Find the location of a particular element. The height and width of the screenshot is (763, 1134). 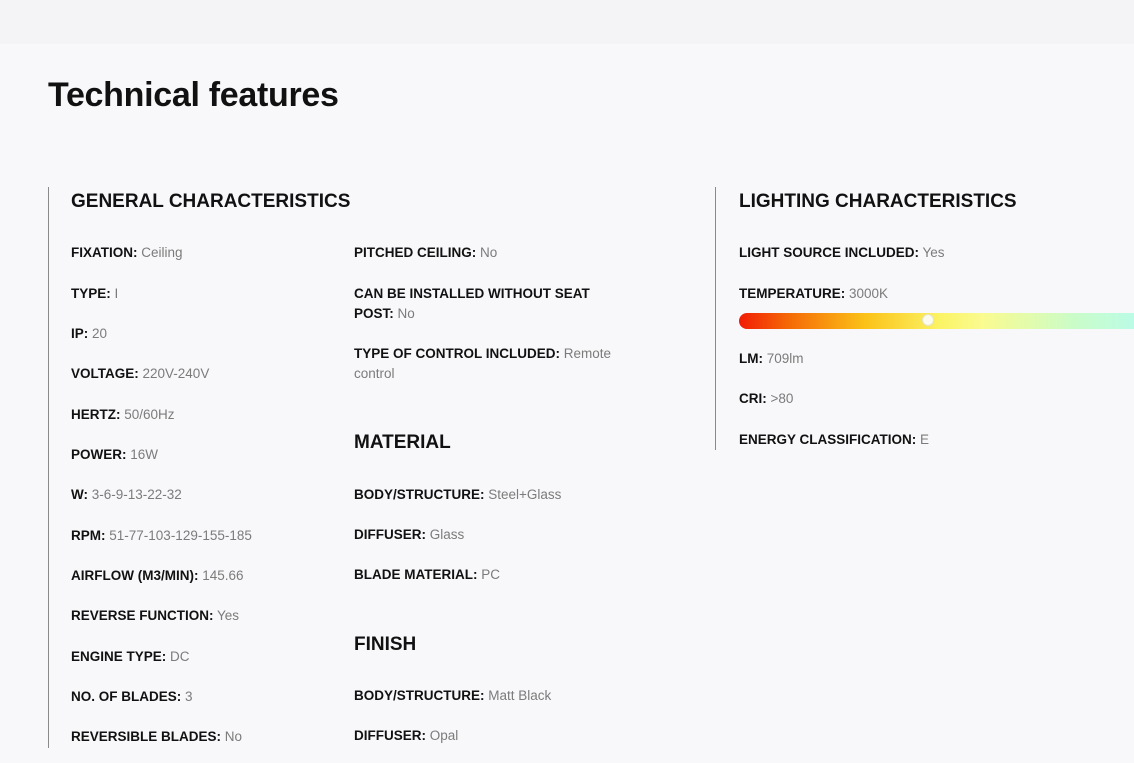

spec-value: Steel+Glass is located at coordinates (525, 494).